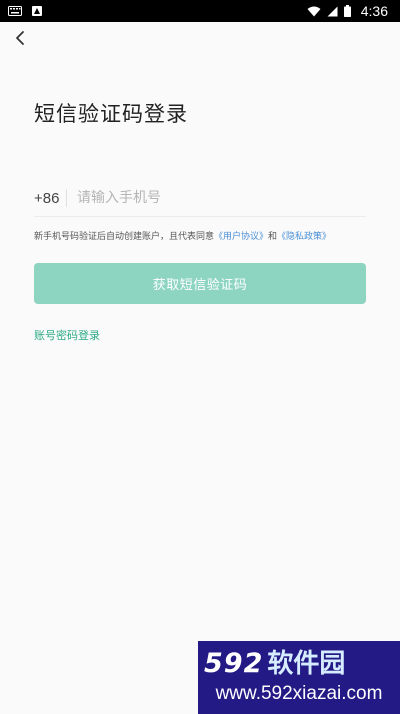 Image resolution: width=400 pixels, height=714 pixels. What do you see at coordinates (67, 335) in the screenshot?
I see `password-login-link: 账号密码登录` at bounding box center [67, 335].